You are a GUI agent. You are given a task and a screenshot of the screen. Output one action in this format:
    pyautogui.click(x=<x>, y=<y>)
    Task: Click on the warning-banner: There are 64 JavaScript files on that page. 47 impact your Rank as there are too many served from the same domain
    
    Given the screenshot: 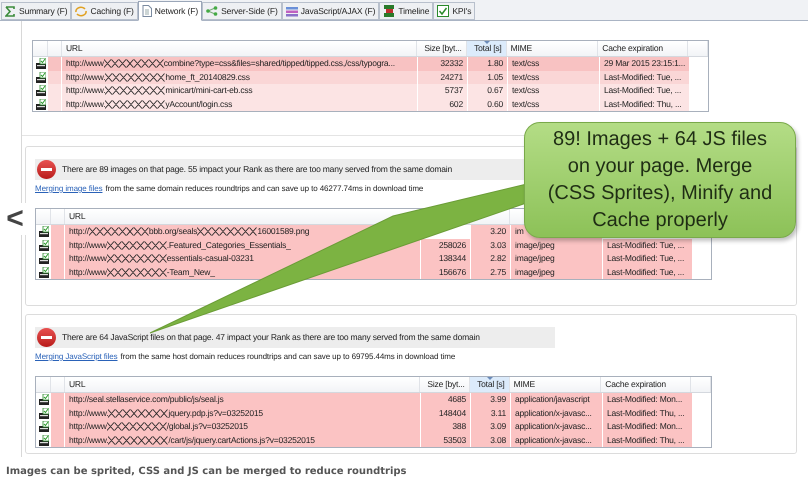 What is the action you would take?
    pyautogui.click(x=295, y=337)
    